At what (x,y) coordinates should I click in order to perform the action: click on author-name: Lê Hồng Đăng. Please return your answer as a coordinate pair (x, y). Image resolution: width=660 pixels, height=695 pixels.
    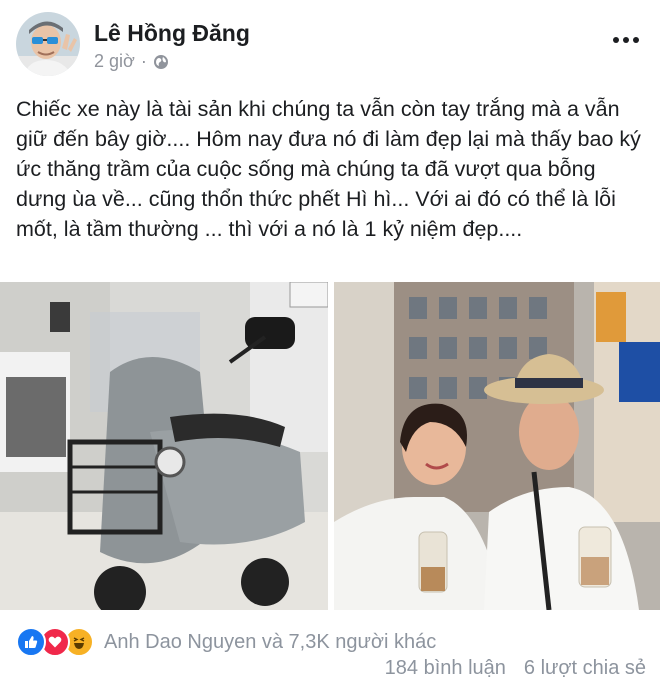
    Looking at the image, I should click on (172, 33).